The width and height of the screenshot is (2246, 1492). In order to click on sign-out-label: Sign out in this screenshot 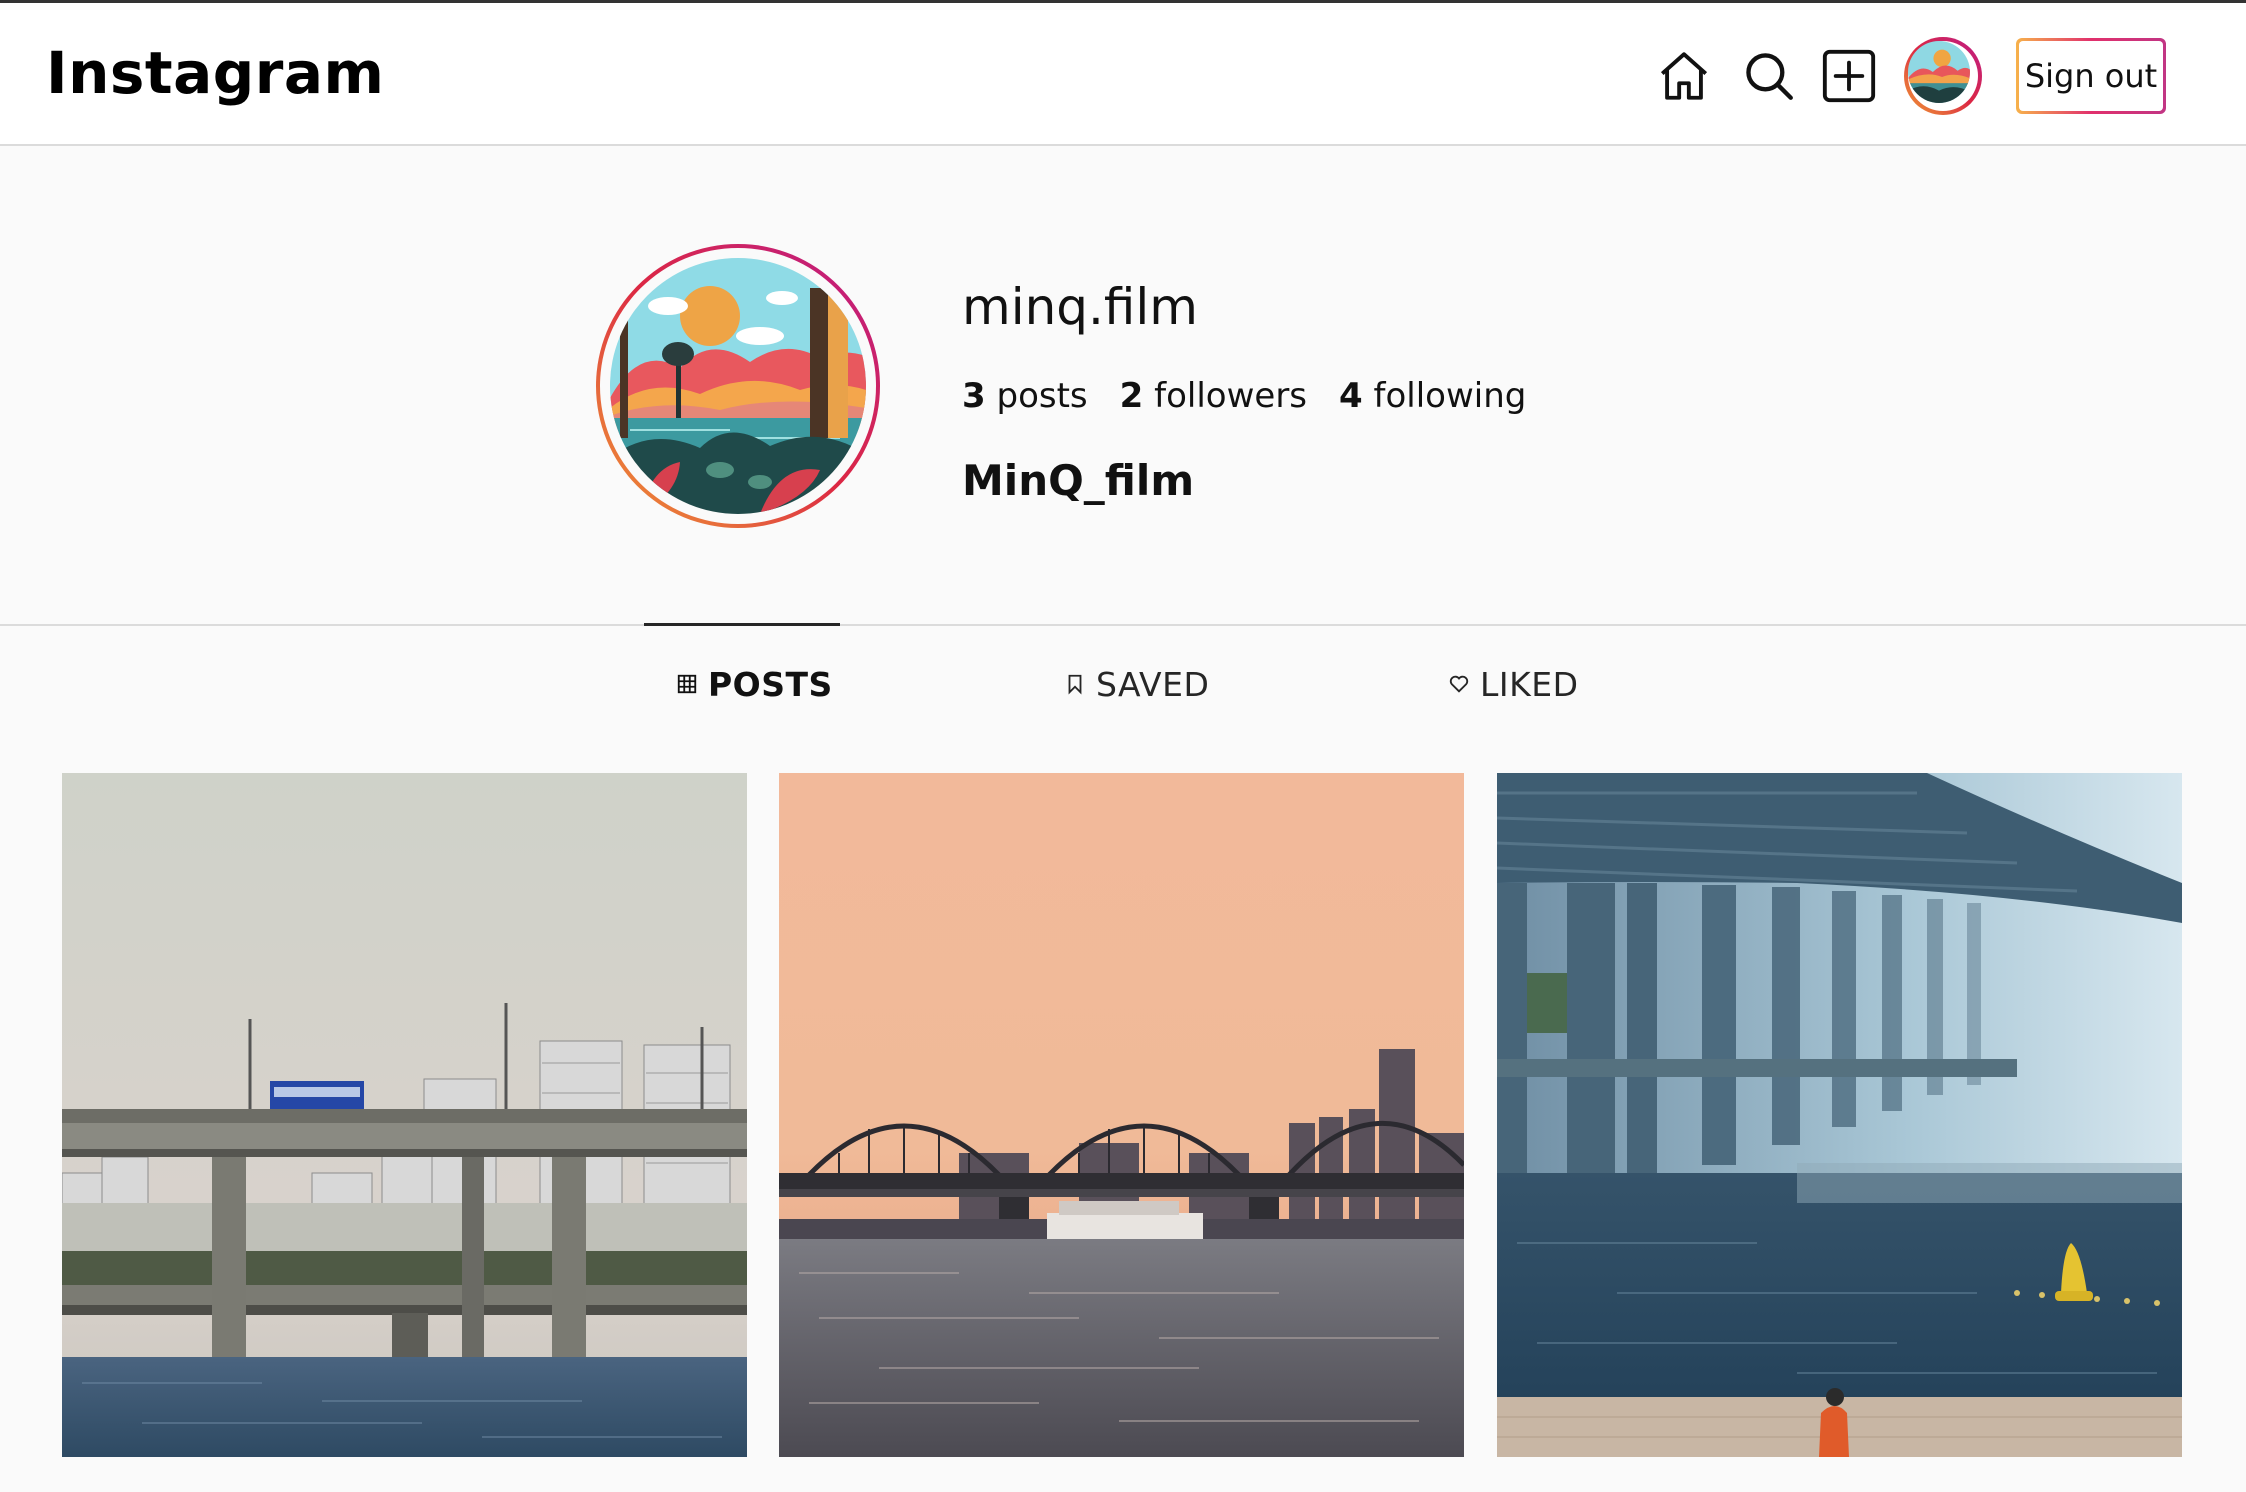, I will do `click(2091, 76)`.